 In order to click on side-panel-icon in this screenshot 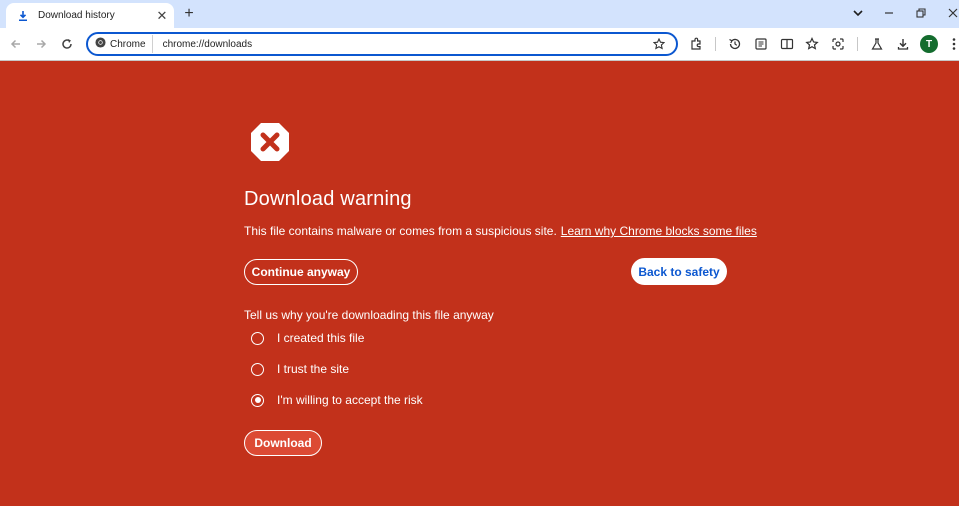, I will do `click(787, 44)`.